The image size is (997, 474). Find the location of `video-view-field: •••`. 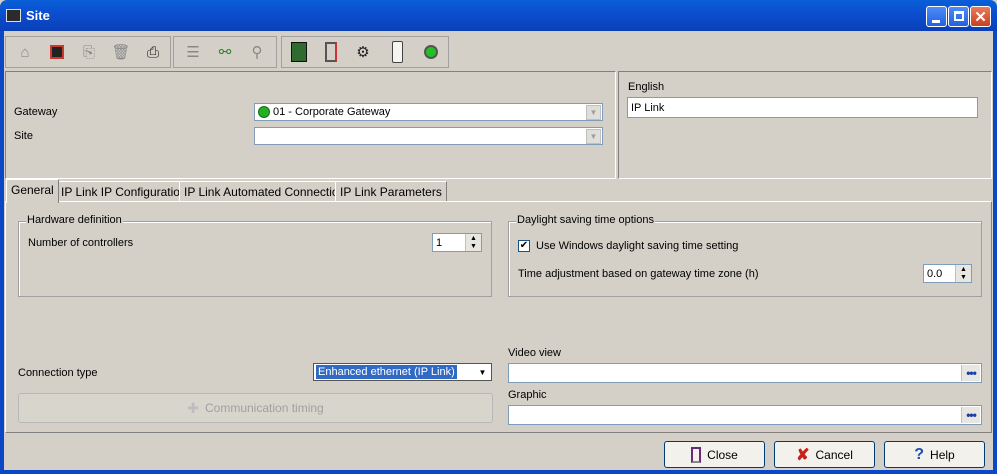

video-view-field: ••• is located at coordinates (745, 373).